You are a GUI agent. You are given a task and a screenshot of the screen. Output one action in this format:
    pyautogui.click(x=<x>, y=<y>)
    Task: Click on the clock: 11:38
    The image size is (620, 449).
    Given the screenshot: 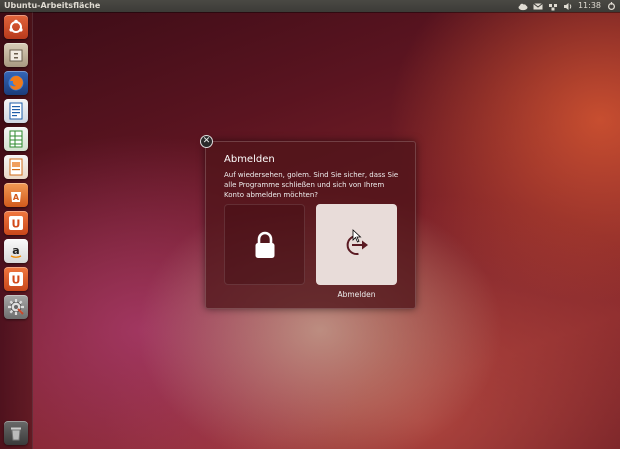 What is the action you would take?
    pyautogui.click(x=589, y=6)
    